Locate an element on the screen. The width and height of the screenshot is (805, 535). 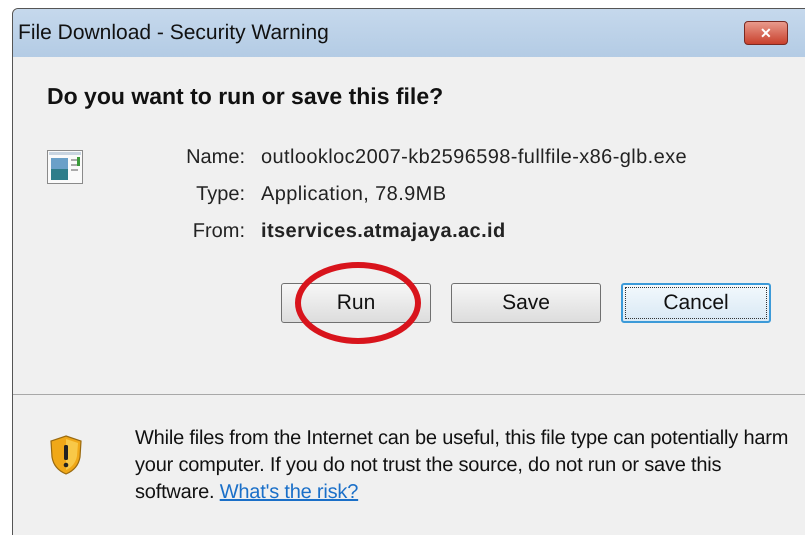
application-window-icon is located at coordinates (65, 167).